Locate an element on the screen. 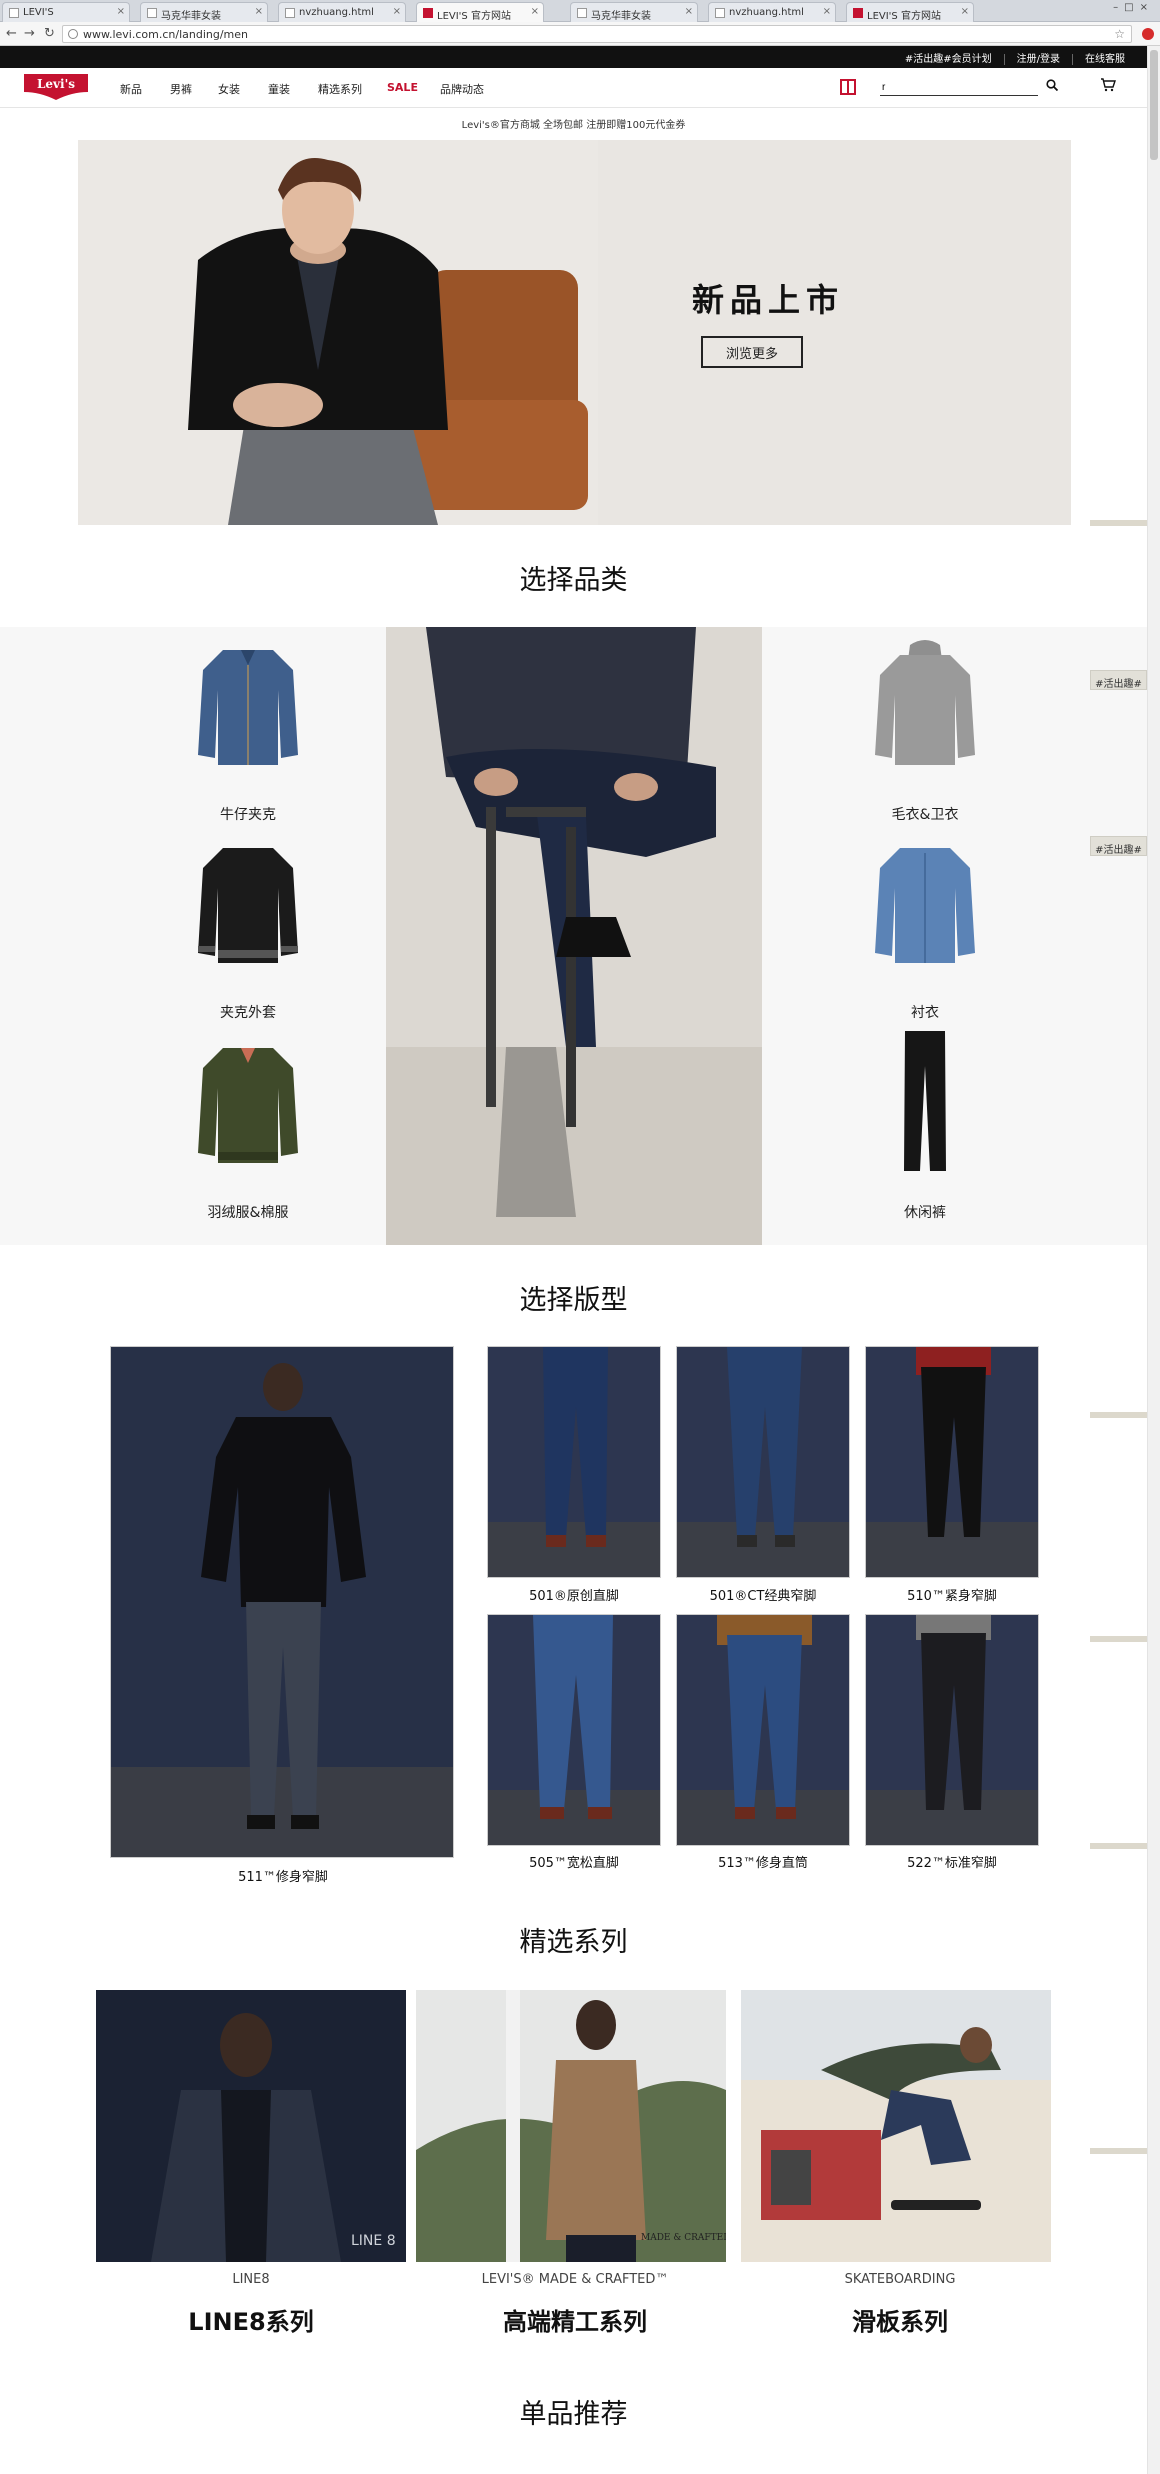 The width and height of the screenshot is (1160, 2474). hoodie-image is located at coordinates (925, 702).